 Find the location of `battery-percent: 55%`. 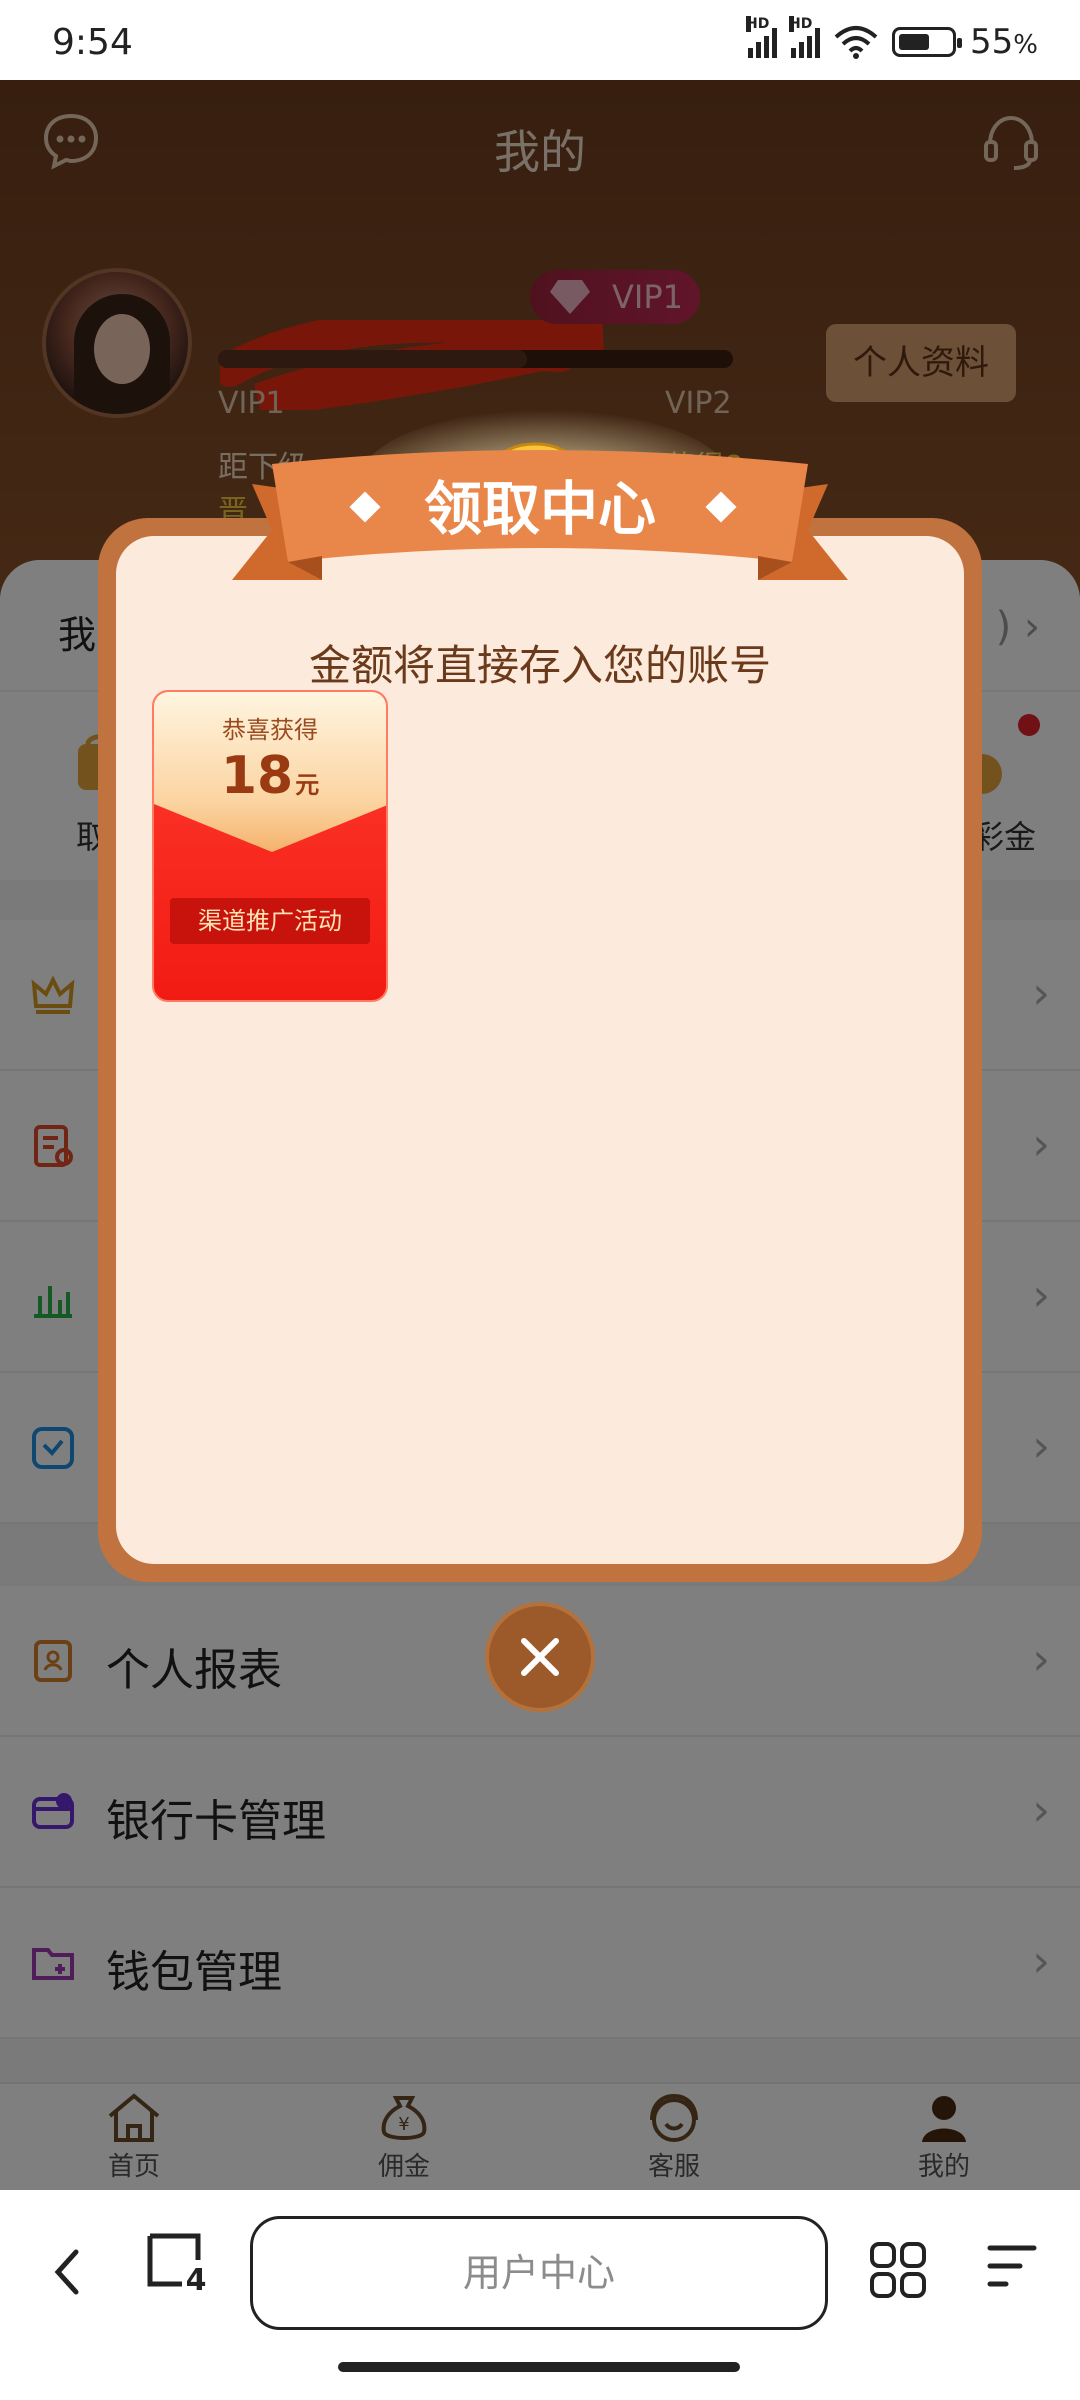

battery-percent: 55% is located at coordinates (1004, 42).